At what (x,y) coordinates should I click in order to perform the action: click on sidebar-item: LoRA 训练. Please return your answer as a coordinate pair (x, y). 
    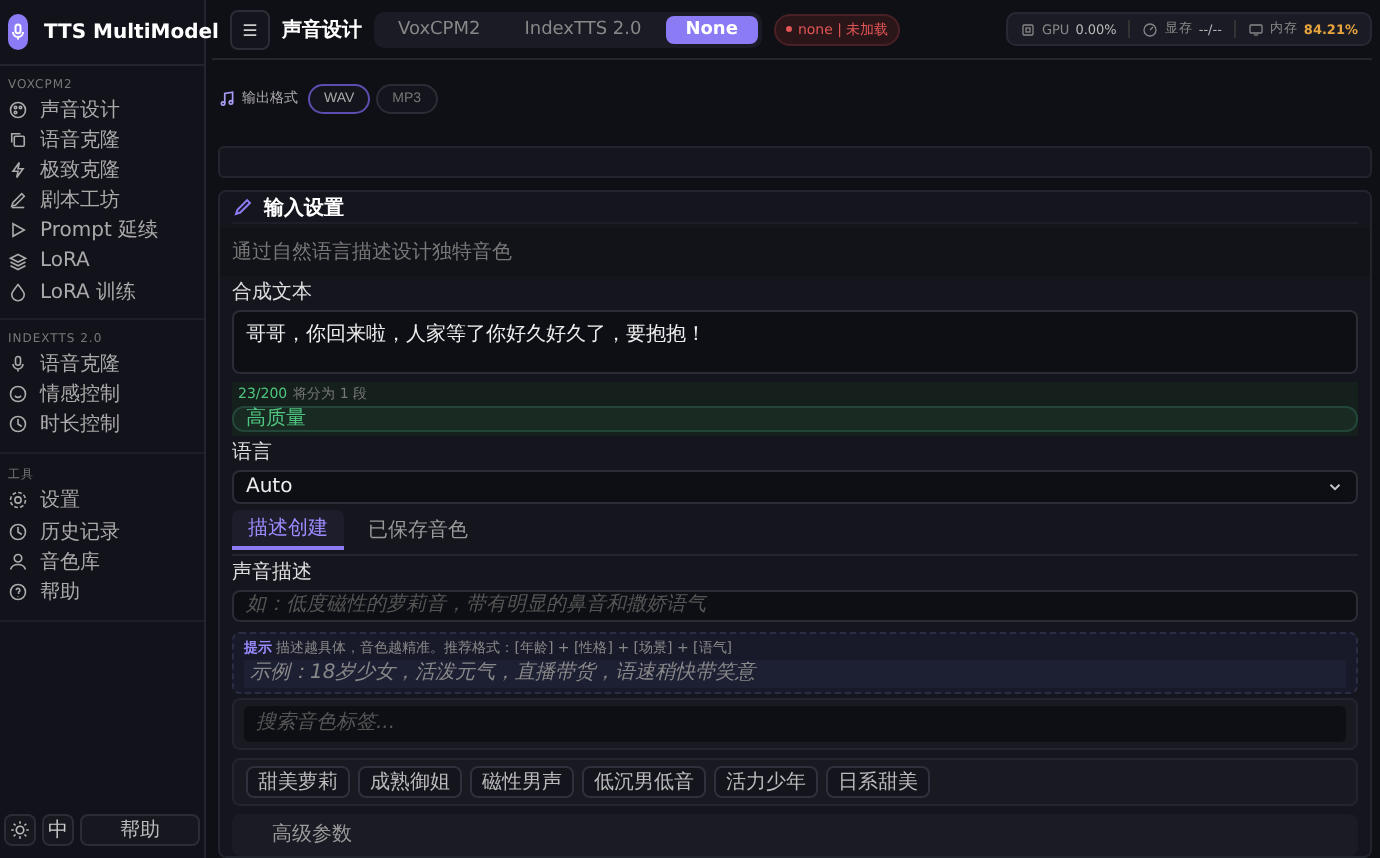
    Looking at the image, I should click on (102, 291).